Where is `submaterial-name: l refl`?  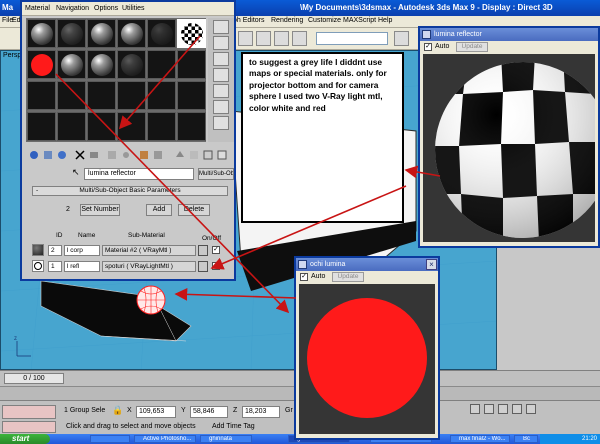
submaterial-name: l refl is located at coordinates (82, 266).